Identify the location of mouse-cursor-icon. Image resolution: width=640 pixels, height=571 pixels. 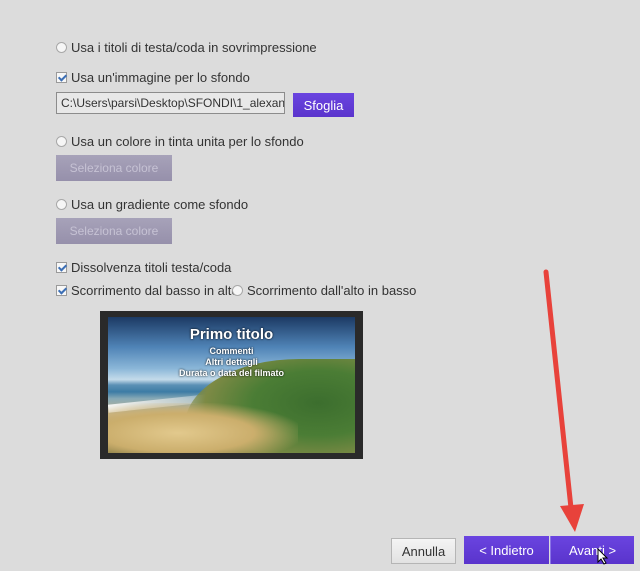
(603, 556).